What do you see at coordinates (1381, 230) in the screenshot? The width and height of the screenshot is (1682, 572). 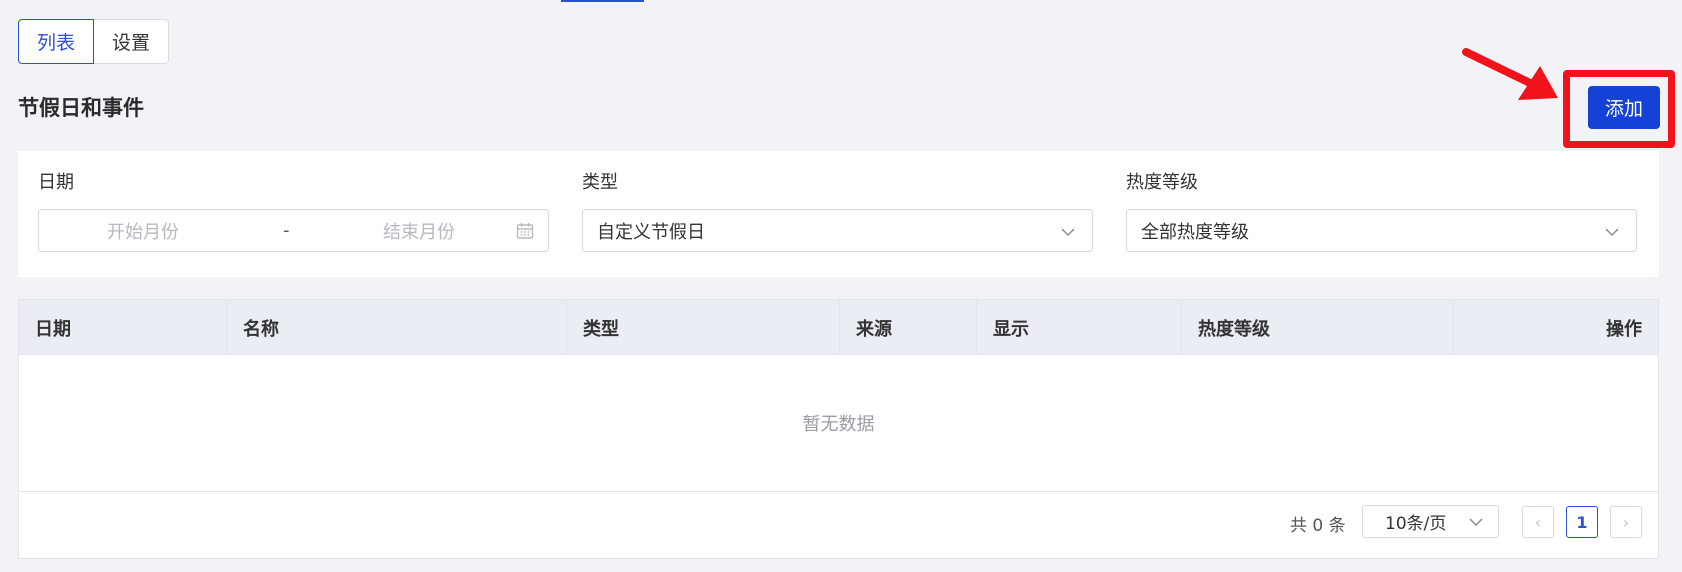 I see `heat-level-select: 全部热度等级` at bounding box center [1381, 230].